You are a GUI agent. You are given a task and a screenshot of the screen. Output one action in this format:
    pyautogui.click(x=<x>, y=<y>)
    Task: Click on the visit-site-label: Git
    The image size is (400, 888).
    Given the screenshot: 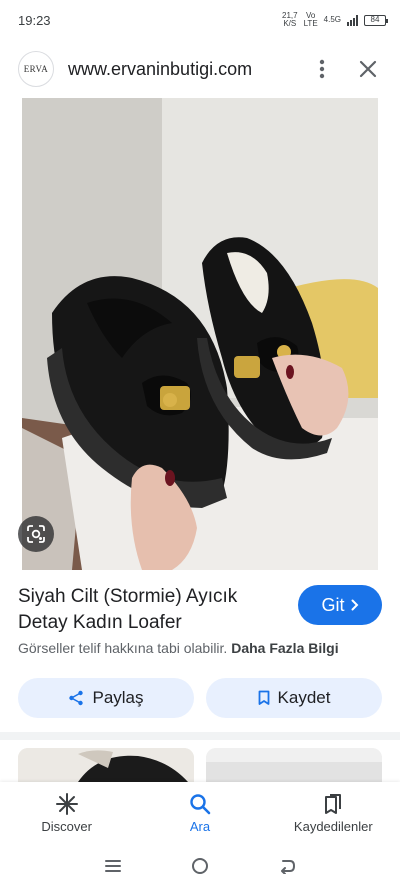 What is the action you would take?
    pyautogui.click(x=333, y=604)
    